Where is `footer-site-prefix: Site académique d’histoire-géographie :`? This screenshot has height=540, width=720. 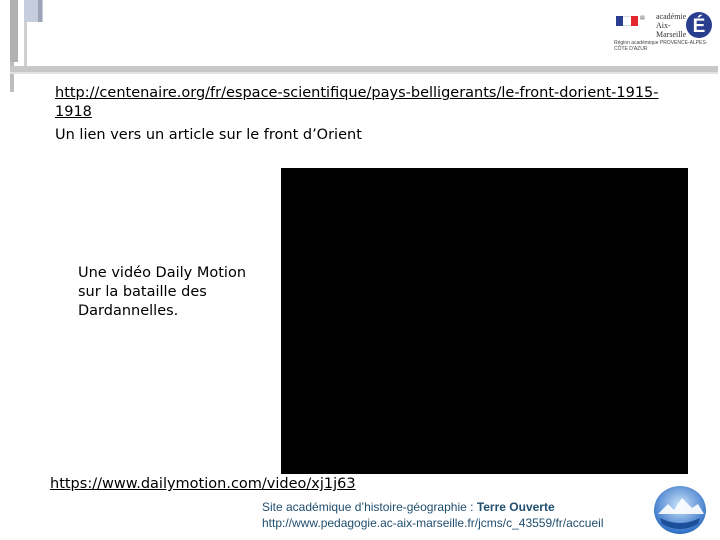
footer-site-prefix: Site académique d’histoire-géographie : is located at coordinates (369, 507).